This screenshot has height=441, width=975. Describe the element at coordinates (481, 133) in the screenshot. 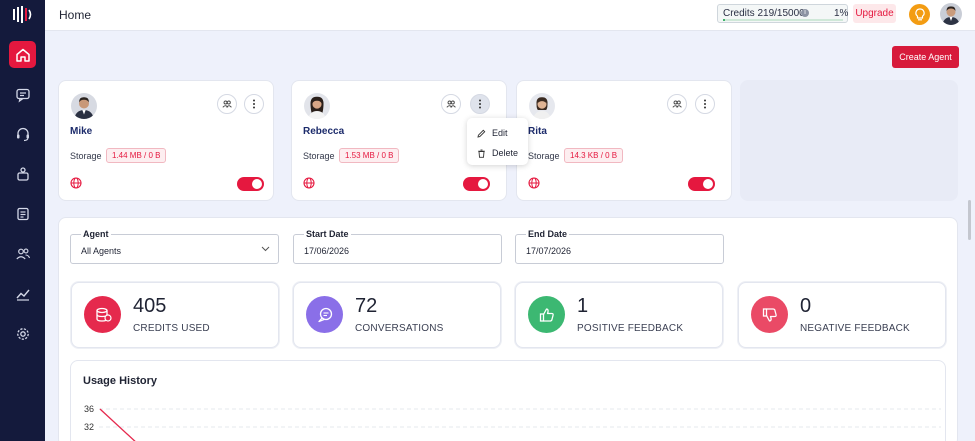

I see `pencil-icon` at that location.